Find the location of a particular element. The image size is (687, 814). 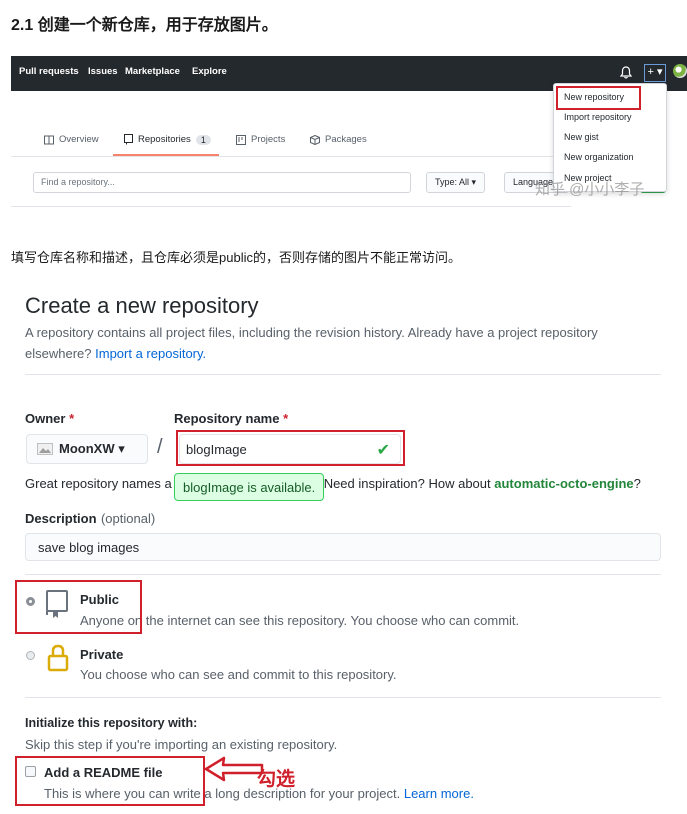

private-radio is located at coordinates (30, 655).